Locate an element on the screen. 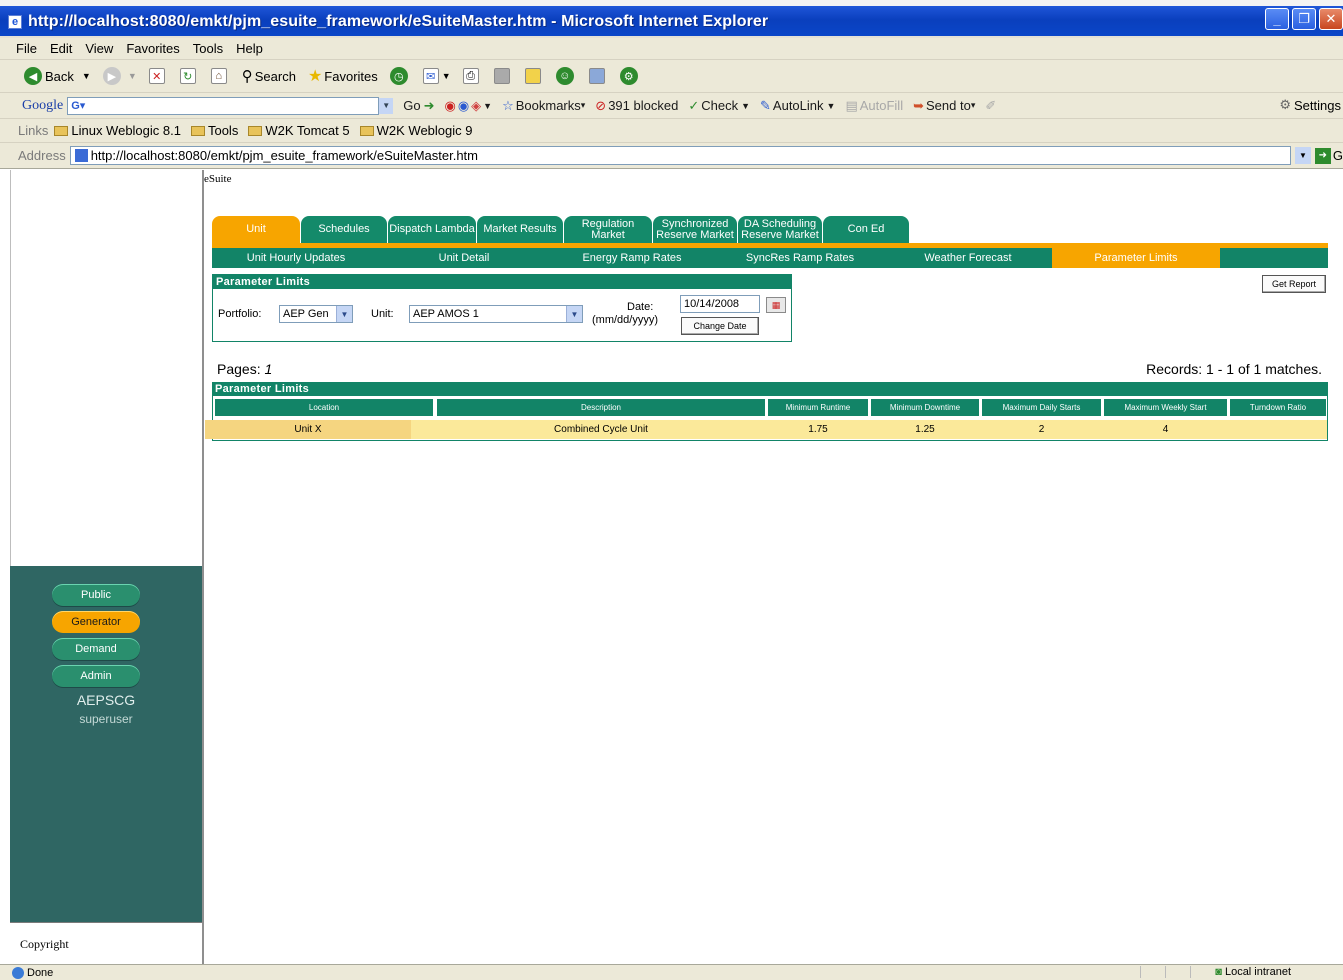 This screenshot has height=980, width=1343. menu-favorites: Favorites is located at coordinates (152, 48).